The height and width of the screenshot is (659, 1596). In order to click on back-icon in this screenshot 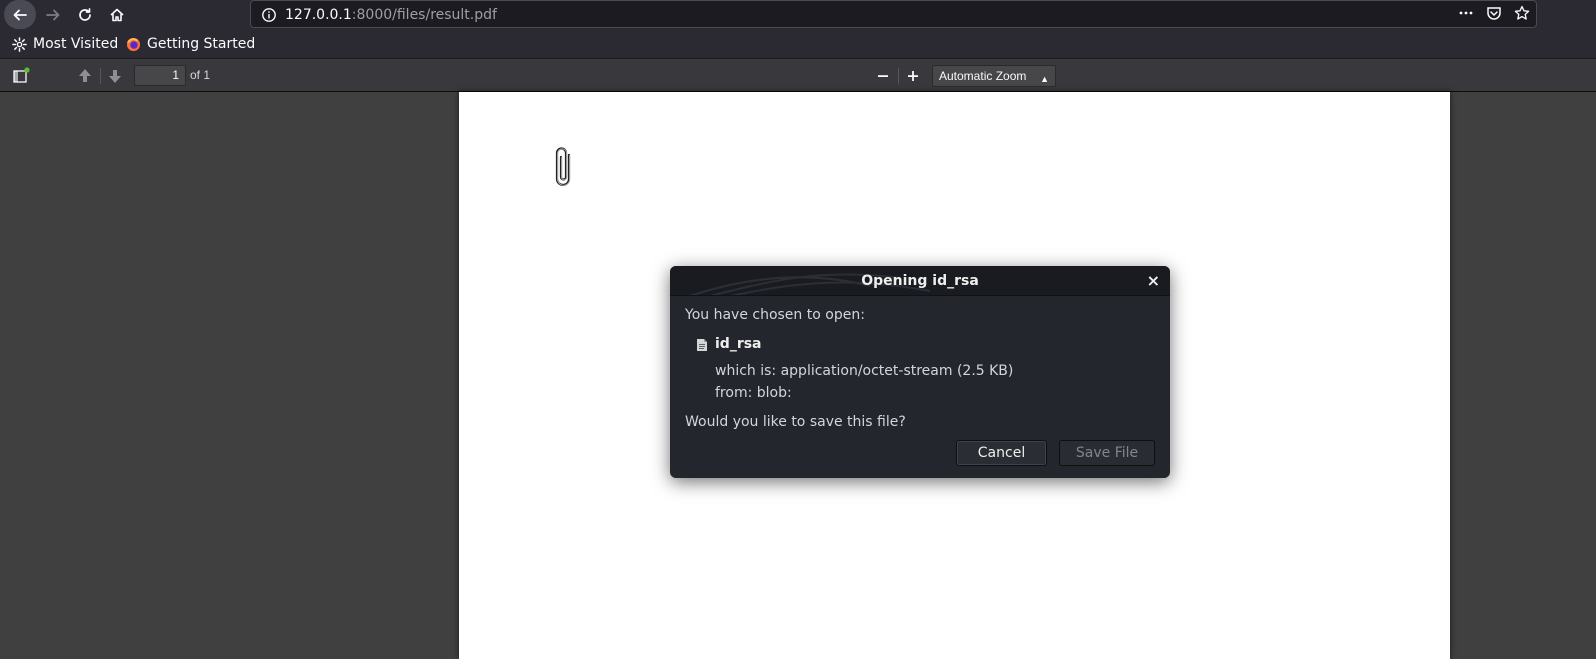, I will do `click(20, 14)`.